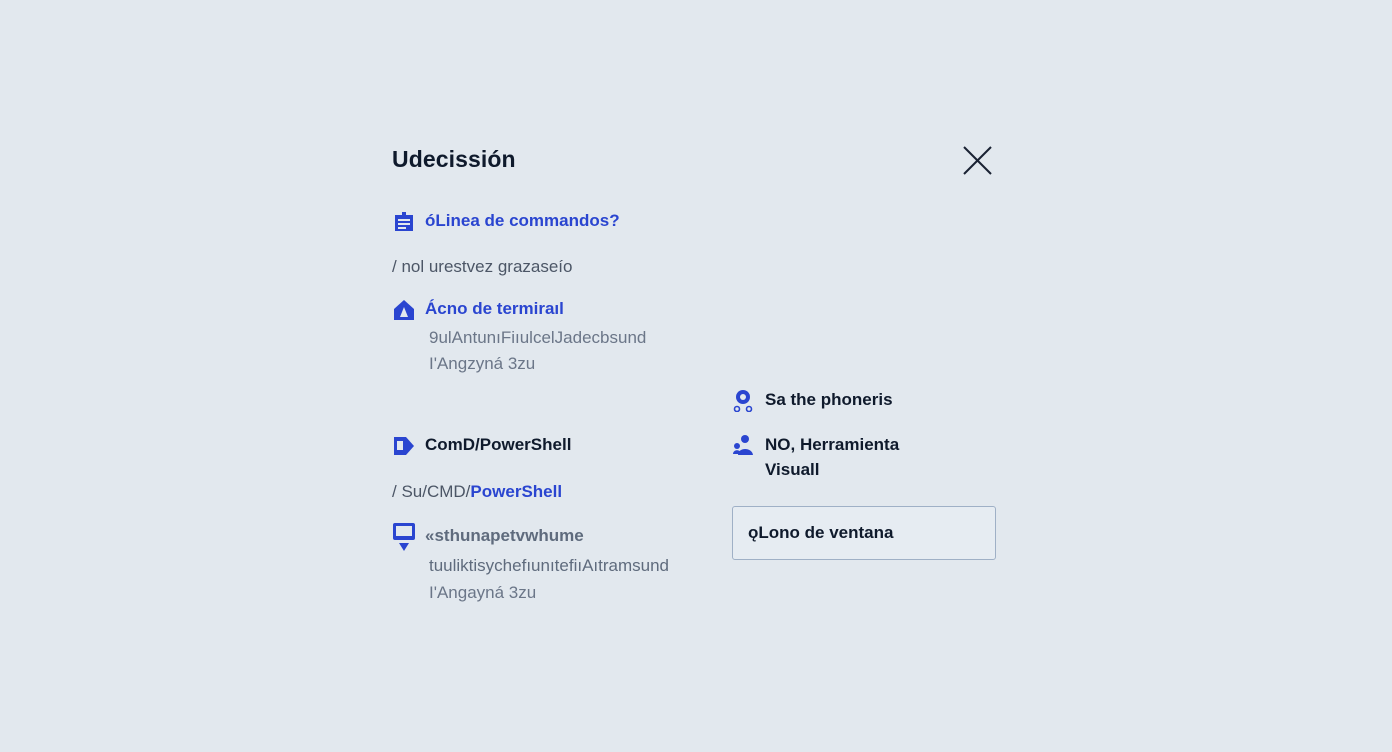 The image size is (1392, 752). I want to click on option-visual-label-2: Visuall, so click(792, 469).